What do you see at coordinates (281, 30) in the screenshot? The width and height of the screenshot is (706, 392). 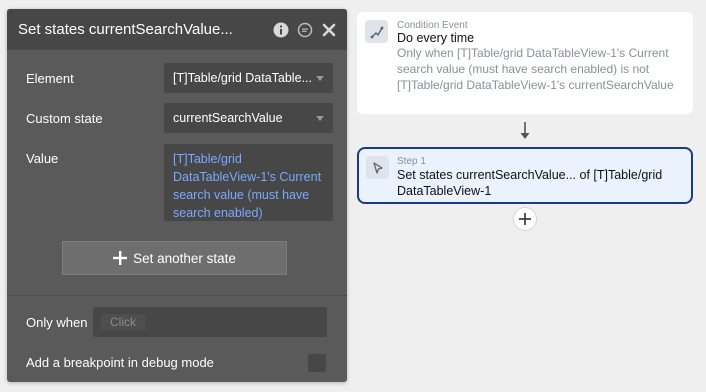 I see `info-icon` at bounding box center [281, 30].